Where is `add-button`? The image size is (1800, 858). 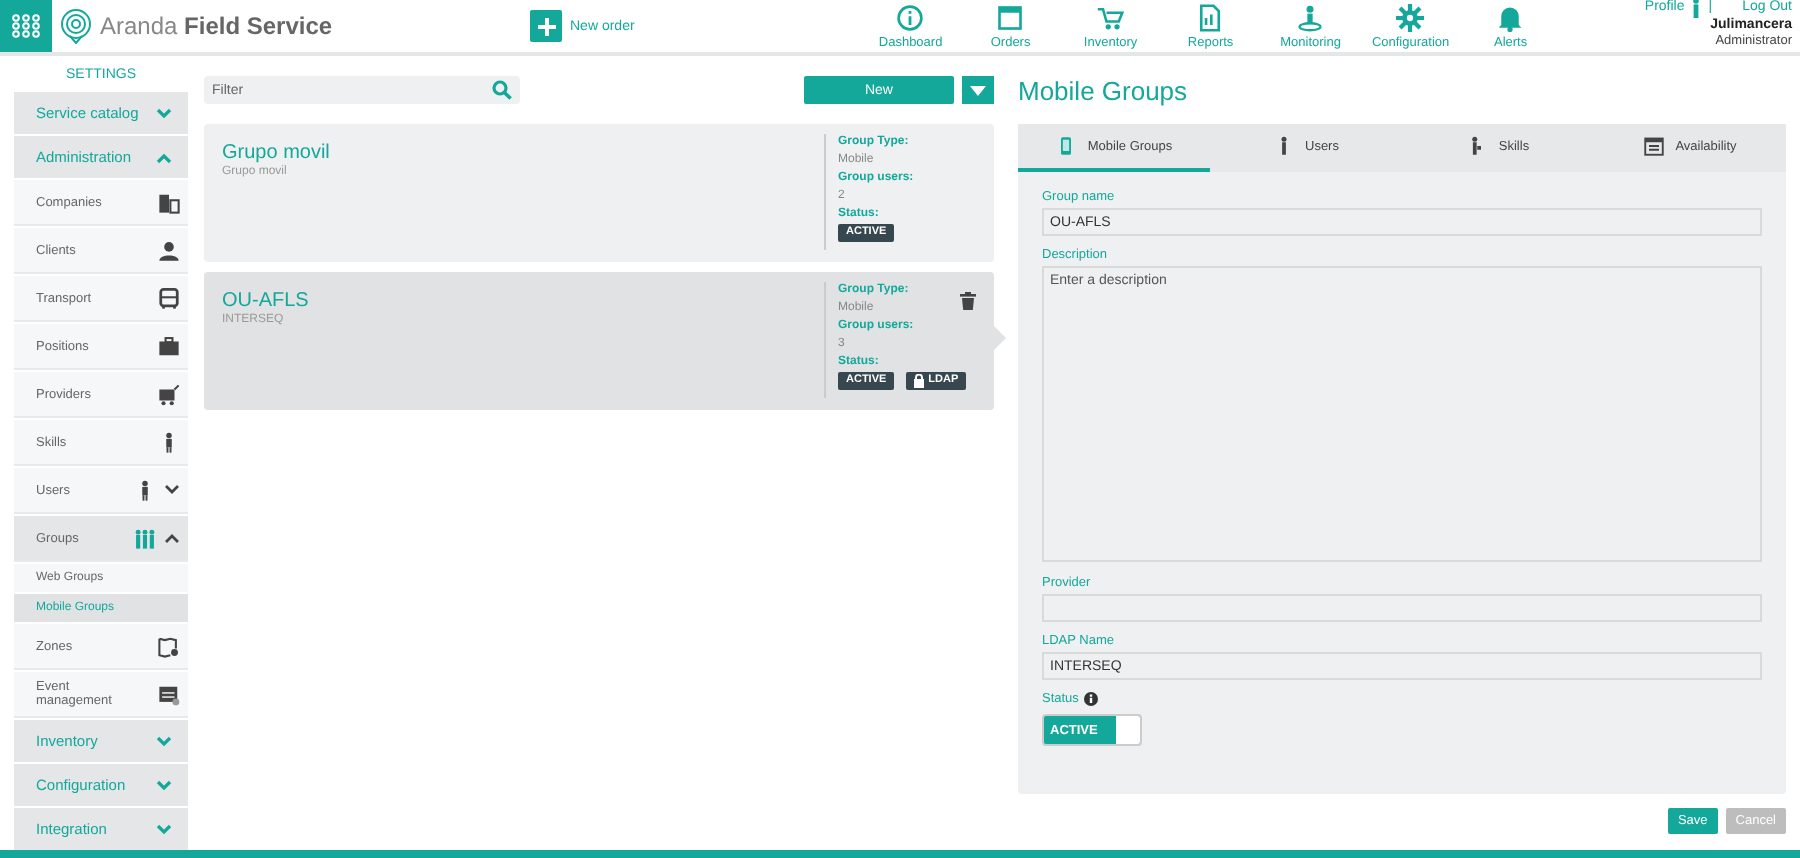 add-button is located at coordinates (546, 26).